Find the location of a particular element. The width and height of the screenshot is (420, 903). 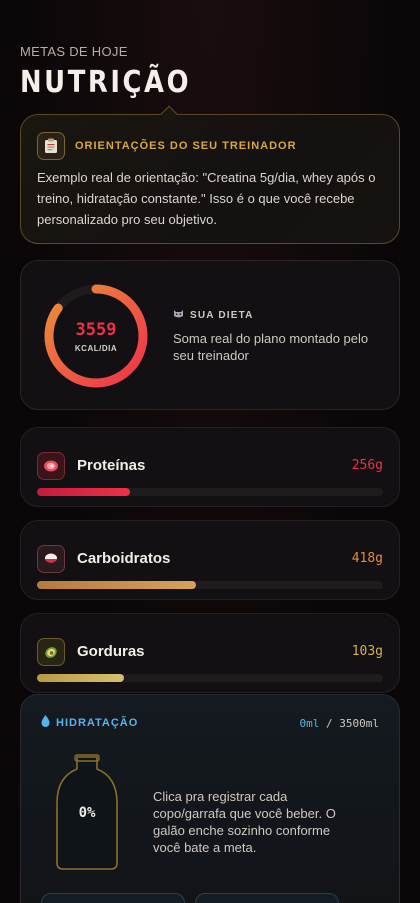

calorie-unit: KCAL/DIA is located at coordinates (96, 348).